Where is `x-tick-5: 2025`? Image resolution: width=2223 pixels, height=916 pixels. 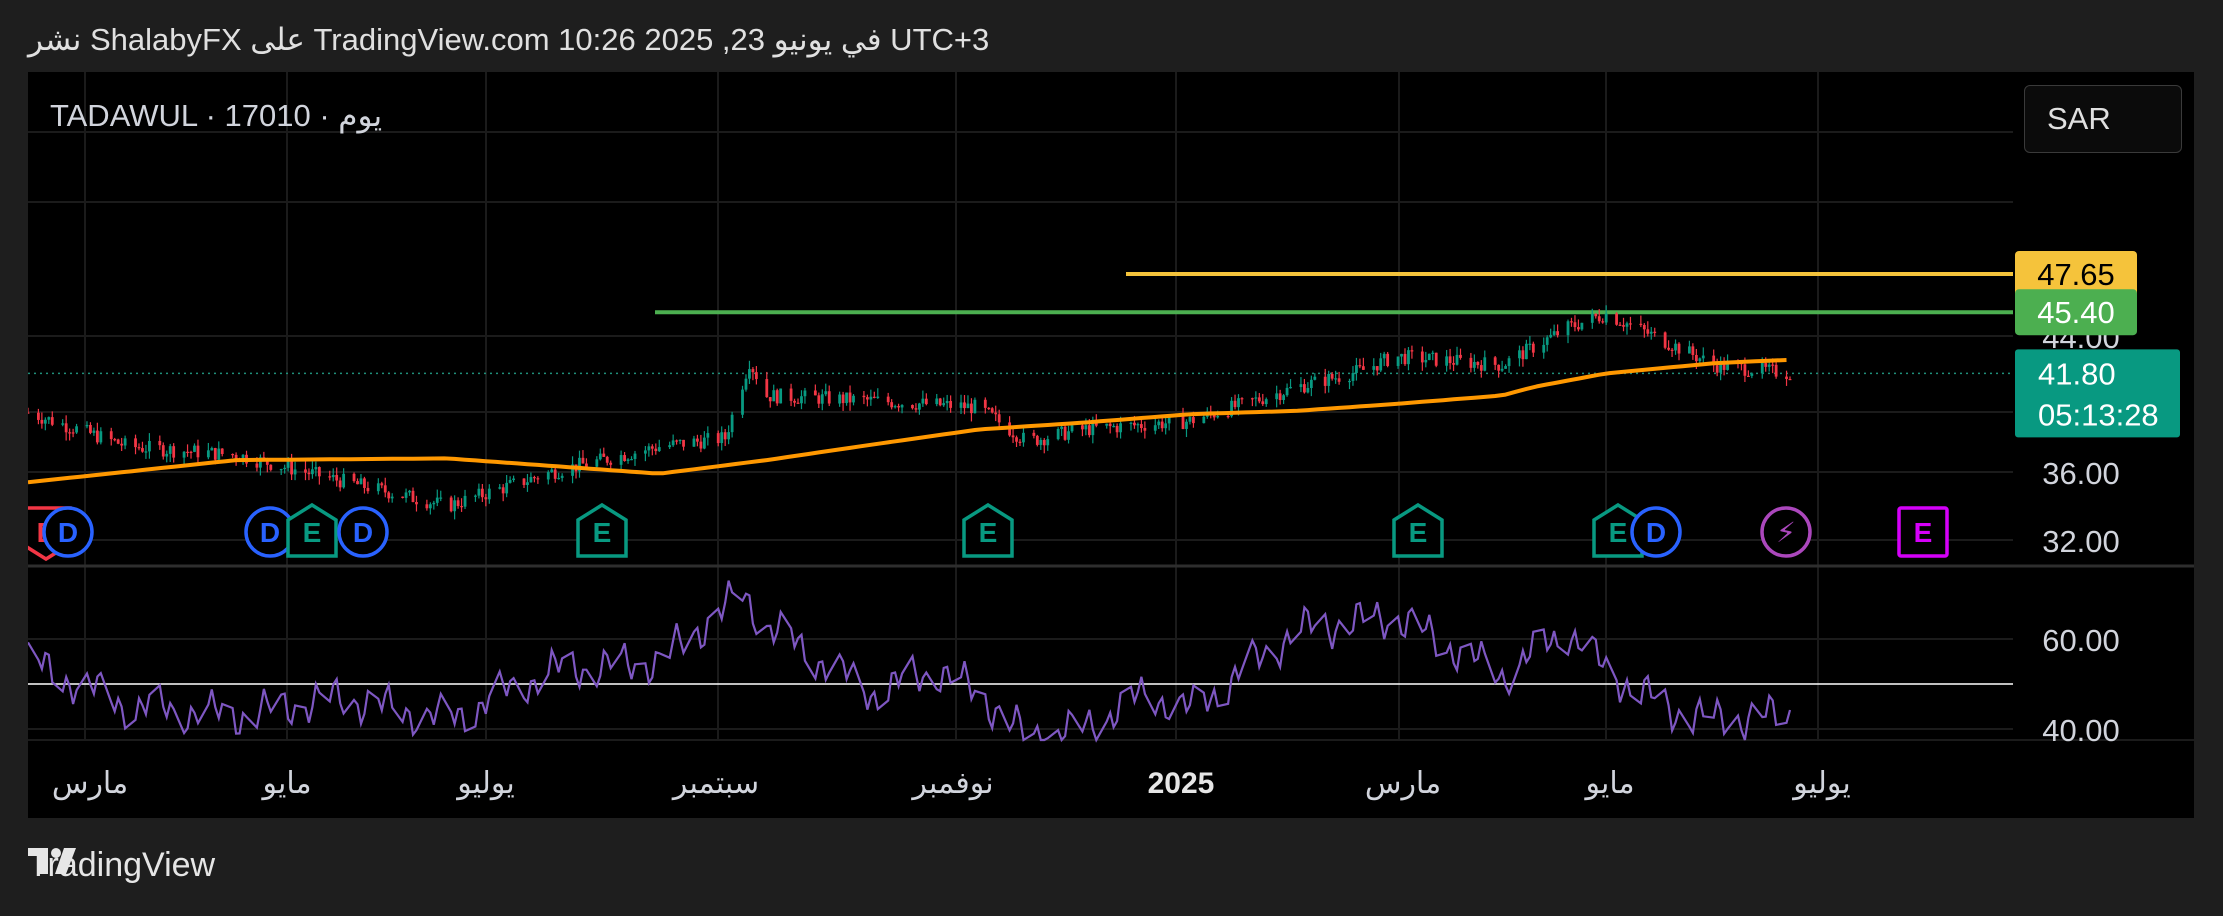
x-tick-5: 2025 is located at coordinates (1181, 783).